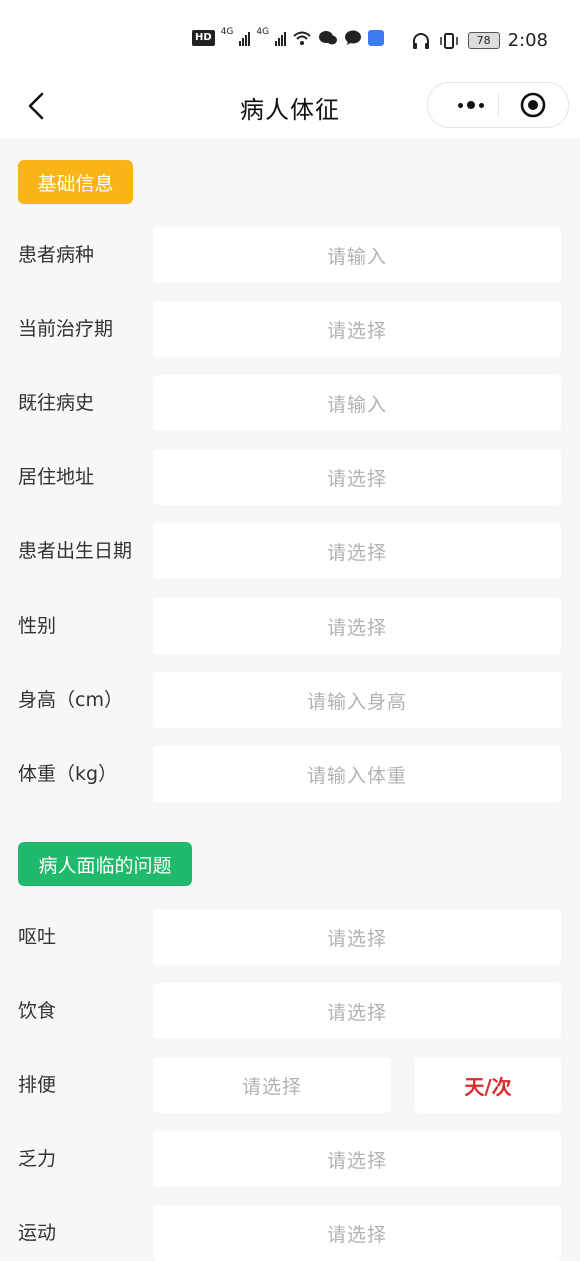 The height and width of the screenshot is (1261, 580). What do you see at coordinates (357, 774) in the screenshot?
I see `weight-input: 请输入体重` at bounding box center [357, 774].